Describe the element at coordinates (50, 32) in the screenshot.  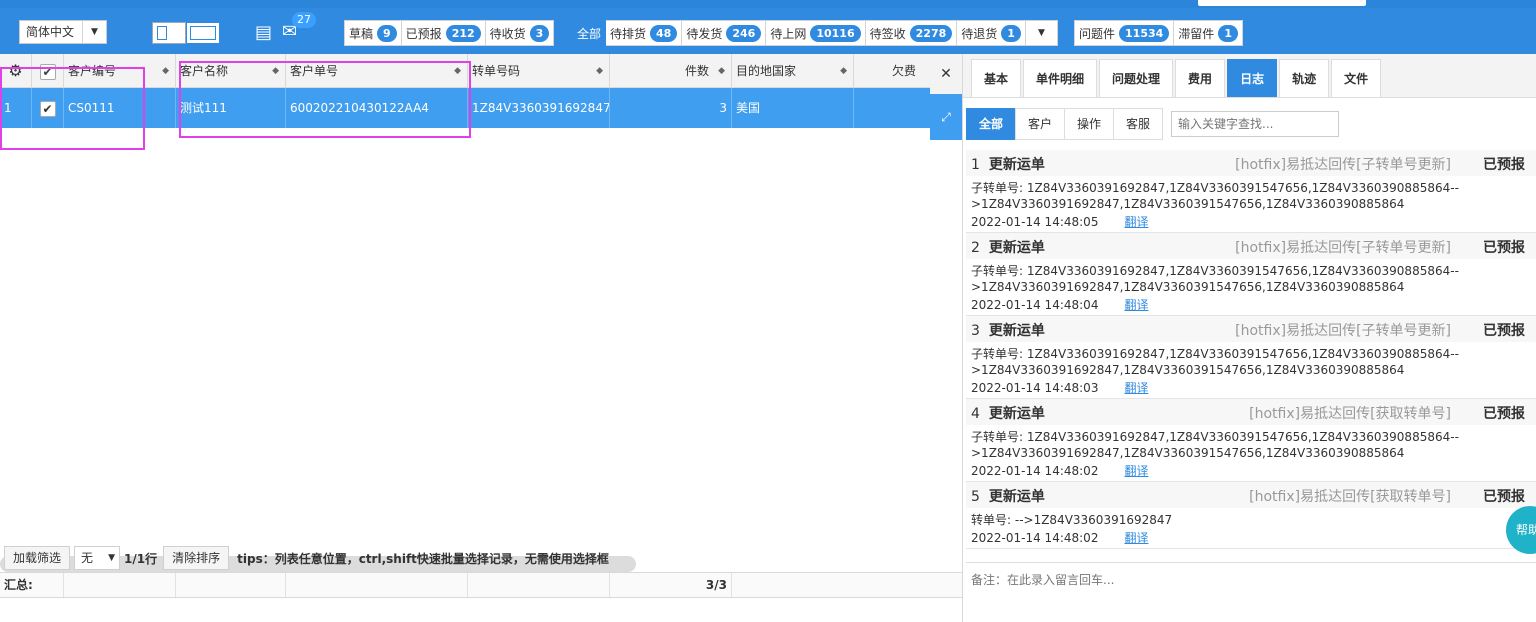
I see `language-value: 简体中文` at that location.